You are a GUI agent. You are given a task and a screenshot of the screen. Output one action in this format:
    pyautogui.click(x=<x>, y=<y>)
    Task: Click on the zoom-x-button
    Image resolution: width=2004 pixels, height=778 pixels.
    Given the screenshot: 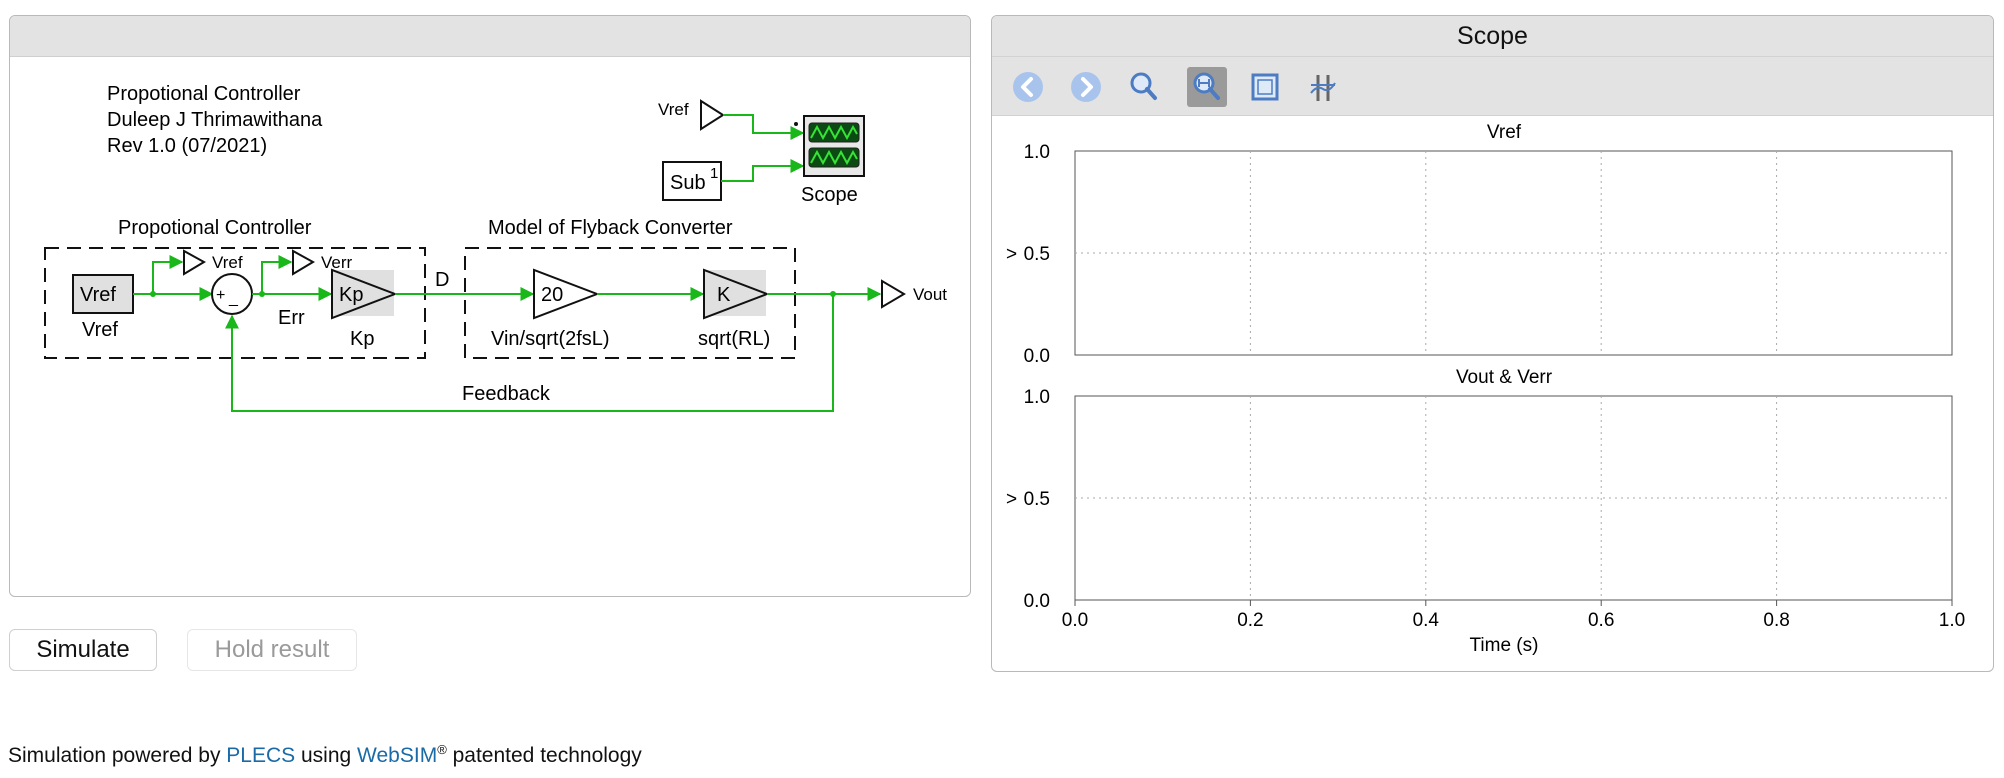 What is the action you would take?
    pyautogui.click(x=1207, y=87)
    